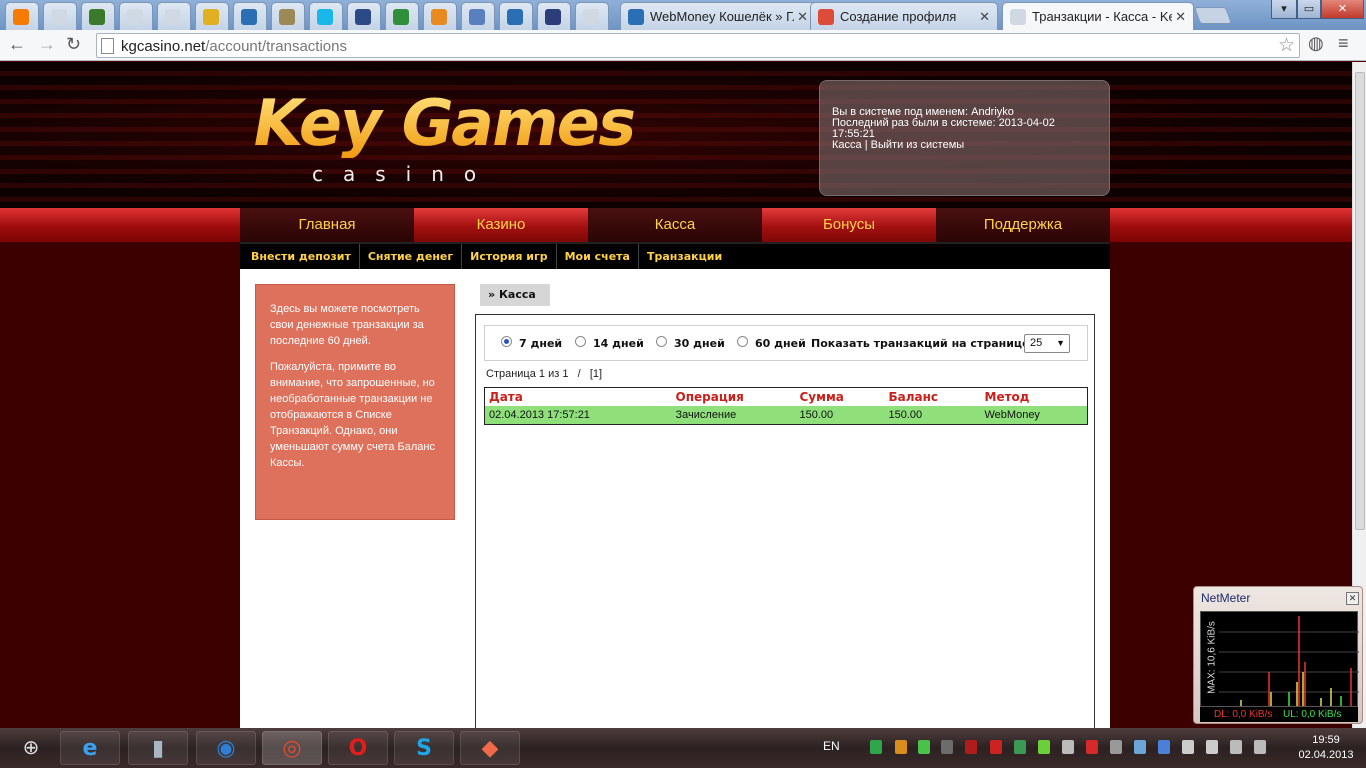  Describe the element at coordinates (1342, 9) in the screenshot. I see `close-window-button: ✕` at that location.